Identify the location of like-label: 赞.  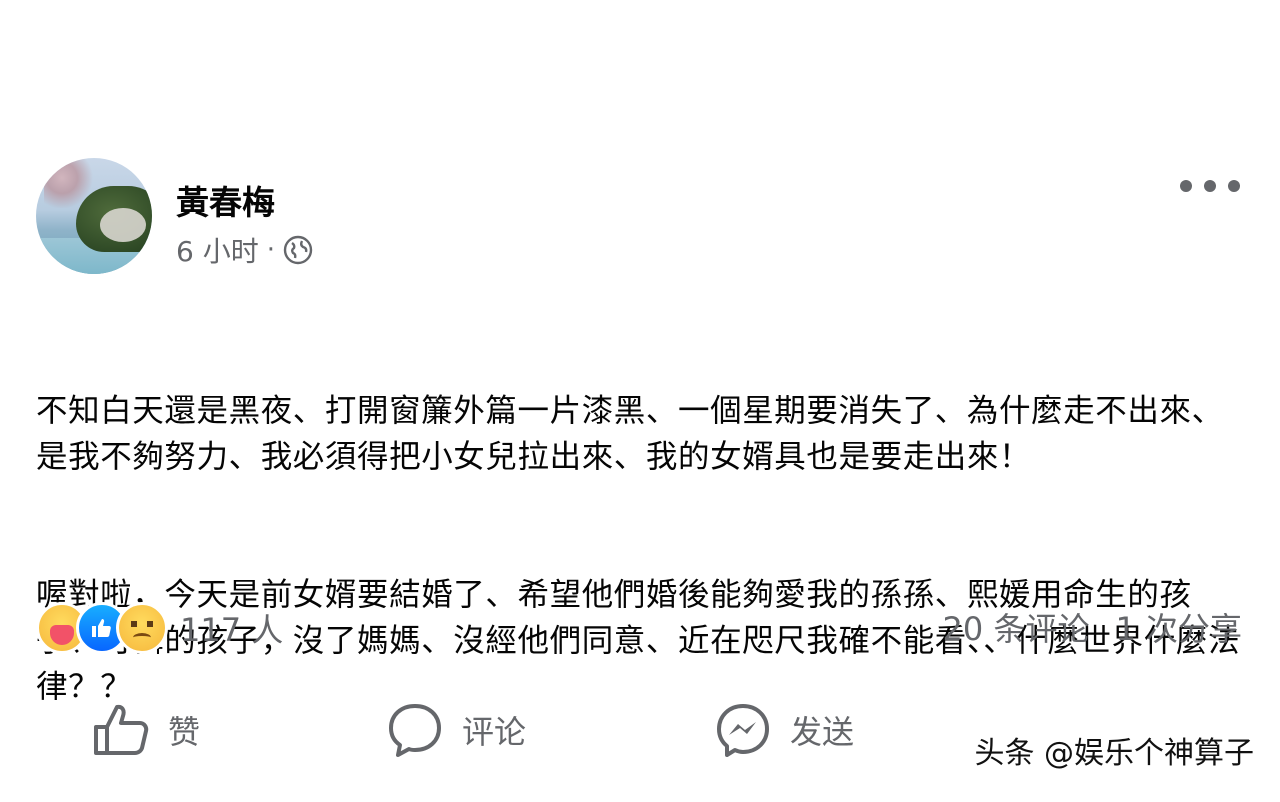
(184, 732).